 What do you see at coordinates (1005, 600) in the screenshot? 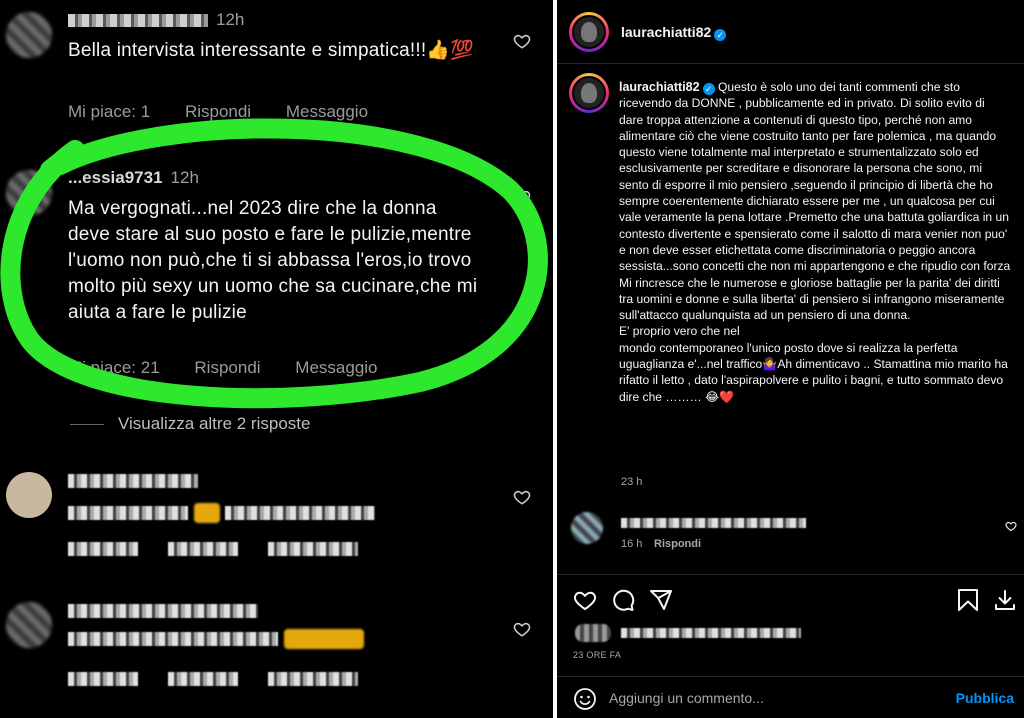
I see `download-icon` at bounding box center [1005, 600].